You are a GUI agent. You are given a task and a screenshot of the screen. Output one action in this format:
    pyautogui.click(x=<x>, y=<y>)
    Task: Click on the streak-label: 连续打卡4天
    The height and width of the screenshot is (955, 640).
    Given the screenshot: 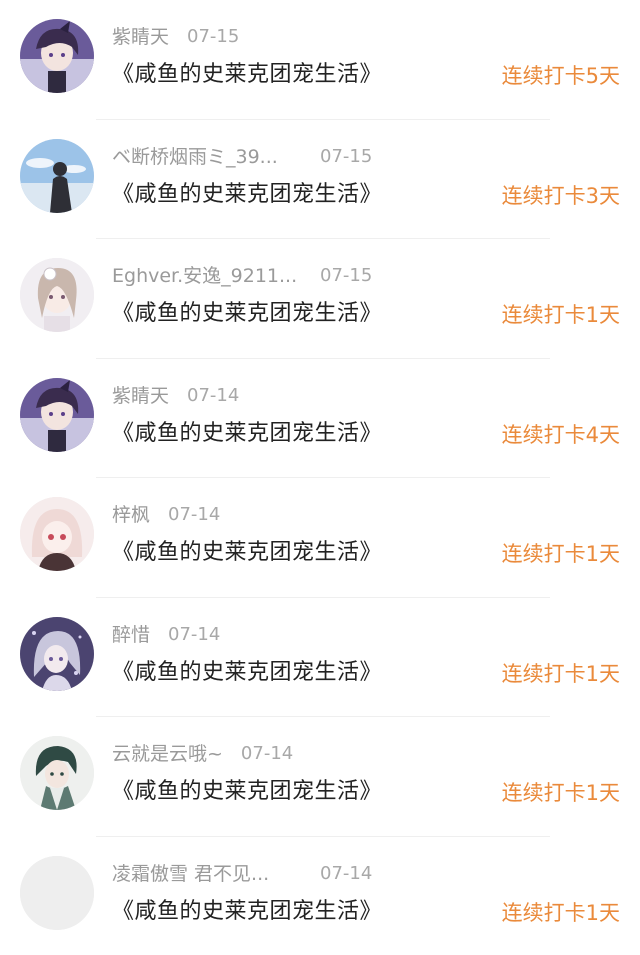 What is the action you would take?
    pyautogui.click(x=560, y=434)
    